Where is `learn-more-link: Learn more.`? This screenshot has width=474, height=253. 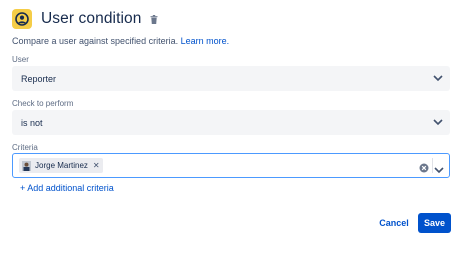 learn-more-link: Learn more. is located at coordinates (205, 41).